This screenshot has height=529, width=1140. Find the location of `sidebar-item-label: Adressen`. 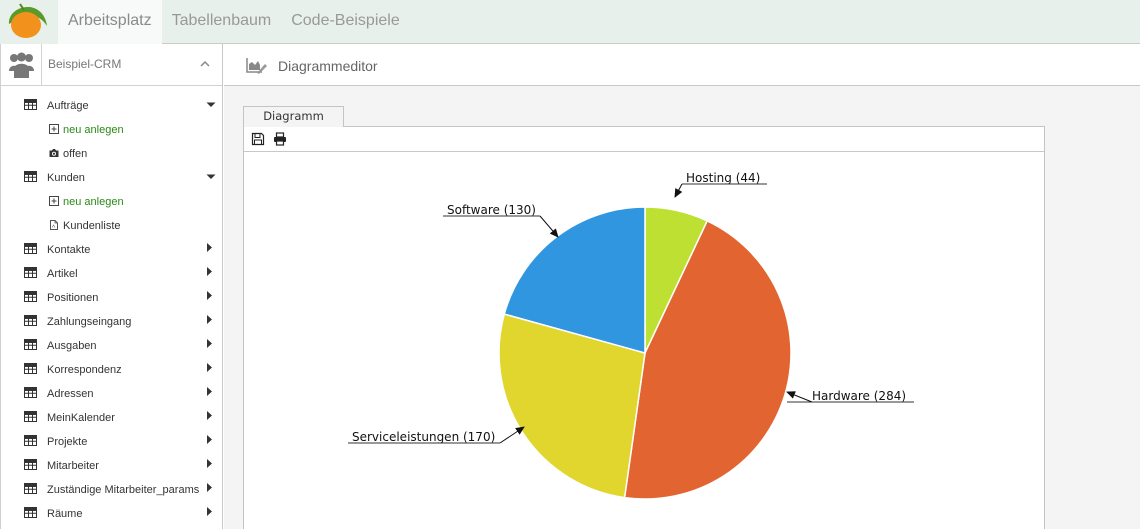

sidebar-item-label: Adressen is located at coordinates (70, 394).